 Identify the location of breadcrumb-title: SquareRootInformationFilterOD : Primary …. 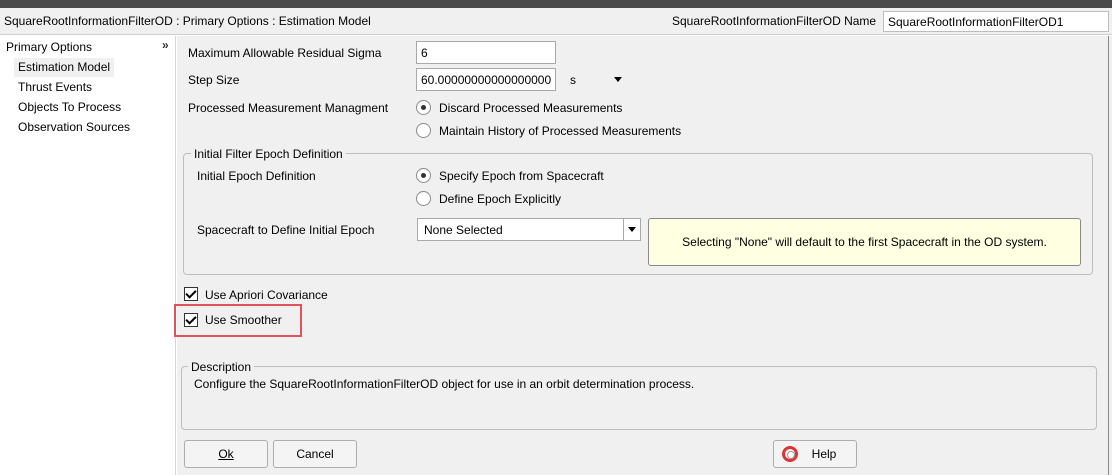
(187, 21).